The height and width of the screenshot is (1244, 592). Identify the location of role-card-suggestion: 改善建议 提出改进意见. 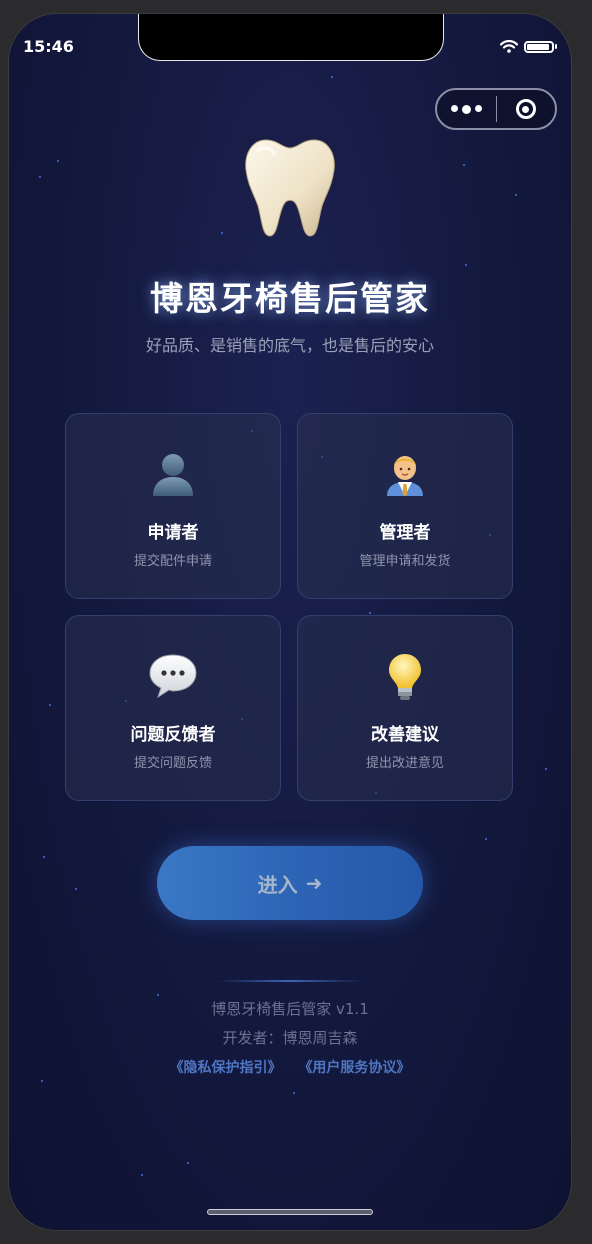
(405, 708).